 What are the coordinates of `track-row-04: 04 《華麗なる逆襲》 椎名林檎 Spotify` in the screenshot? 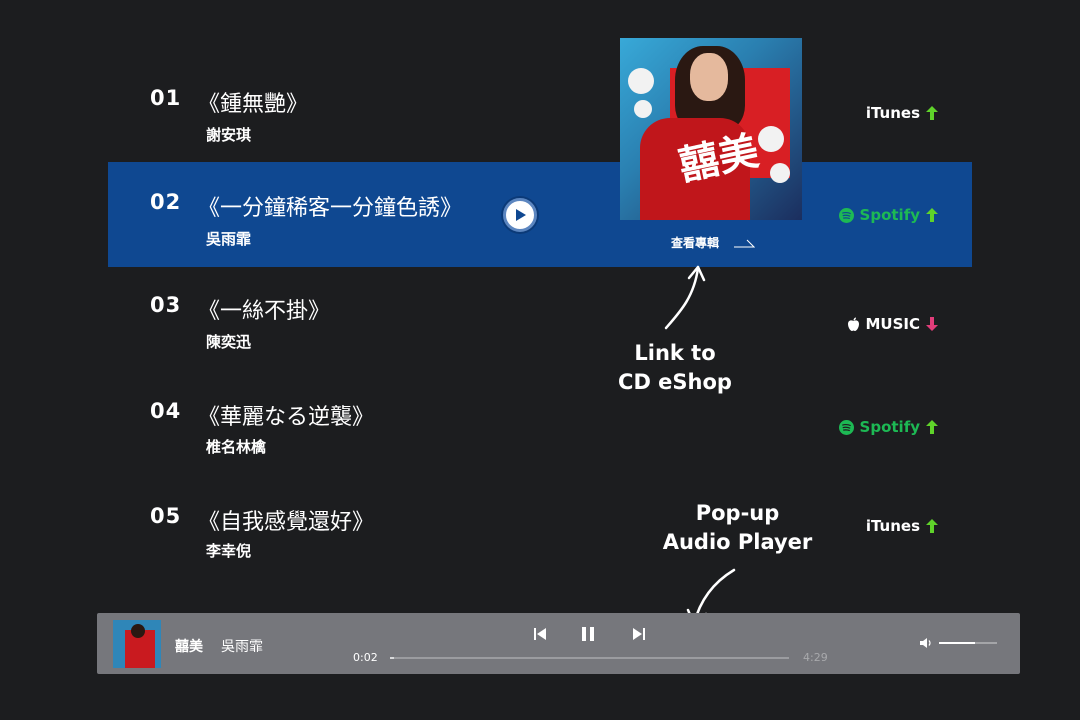 It's located at (540, 424).